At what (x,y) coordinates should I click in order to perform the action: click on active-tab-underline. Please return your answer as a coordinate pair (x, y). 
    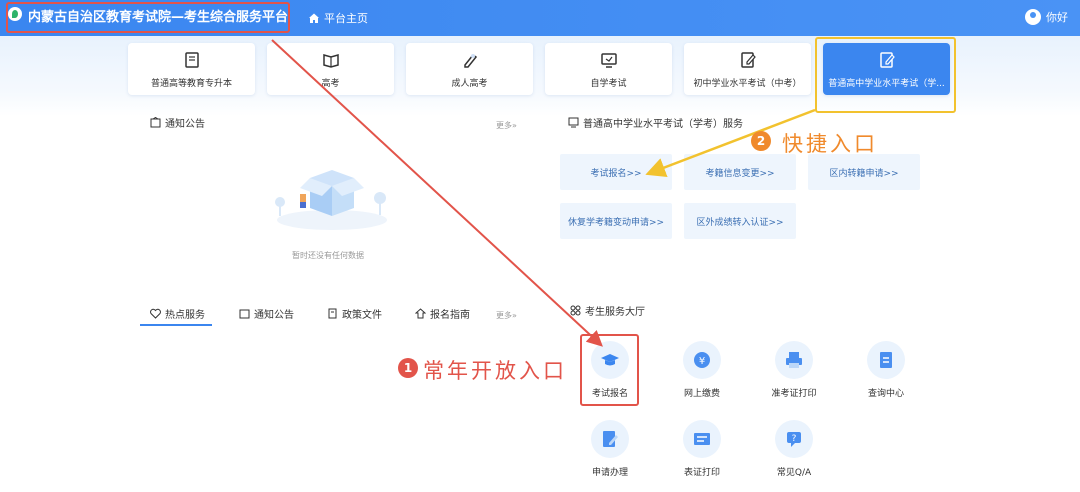
    Looking at the image, I should click on (176, 325).